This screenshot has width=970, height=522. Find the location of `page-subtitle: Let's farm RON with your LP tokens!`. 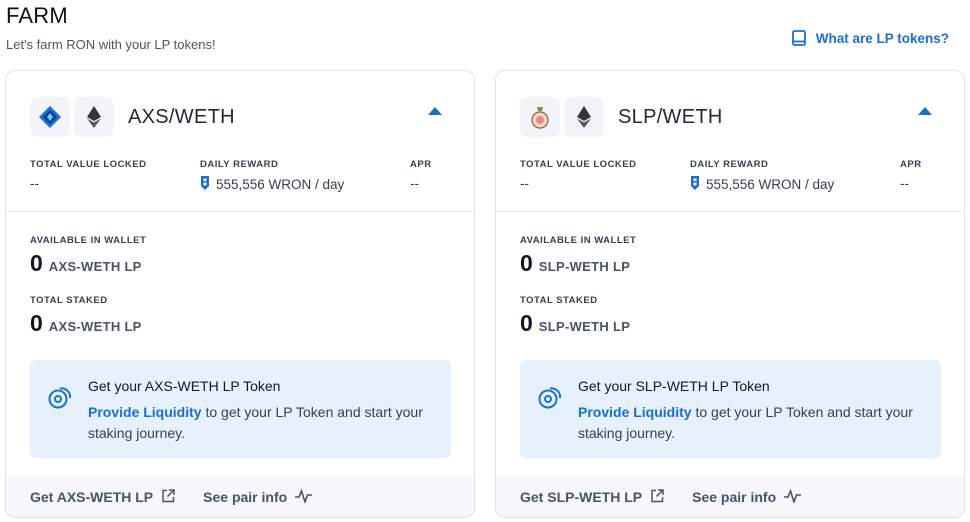

page-subtitle: Let's farm RON with your LP tokens! is located at coordinates (111, 44).